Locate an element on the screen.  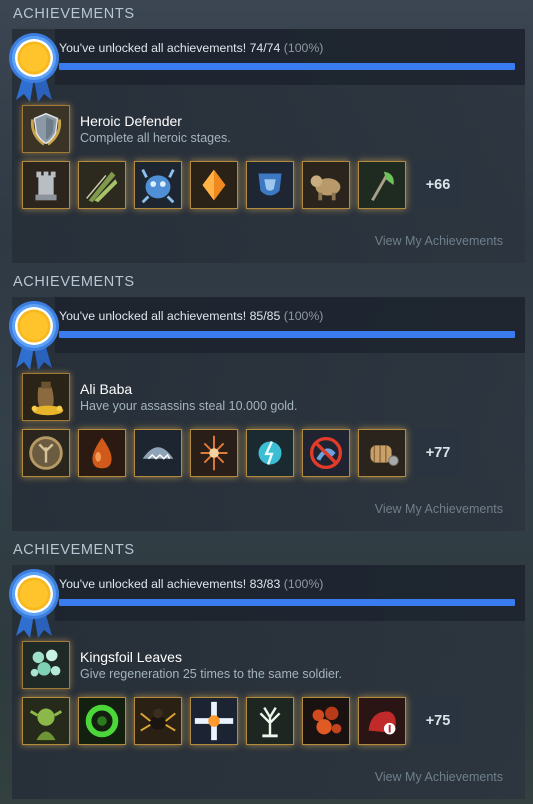
sword-burst-icon is located at coordinates (214, 453).